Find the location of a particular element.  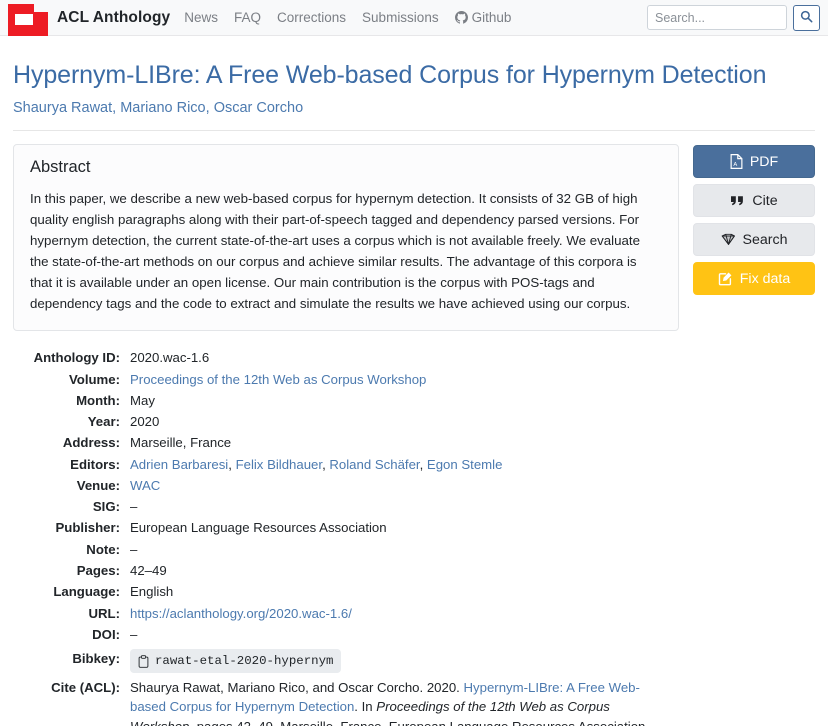

quote-left-icon is located at coordinates (737, 200).